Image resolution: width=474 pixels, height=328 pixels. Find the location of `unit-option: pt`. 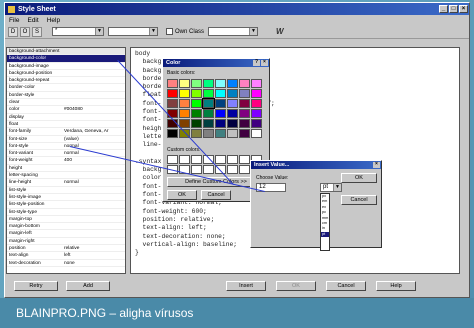

unit-option: pt is located at coordinates (325, 234).